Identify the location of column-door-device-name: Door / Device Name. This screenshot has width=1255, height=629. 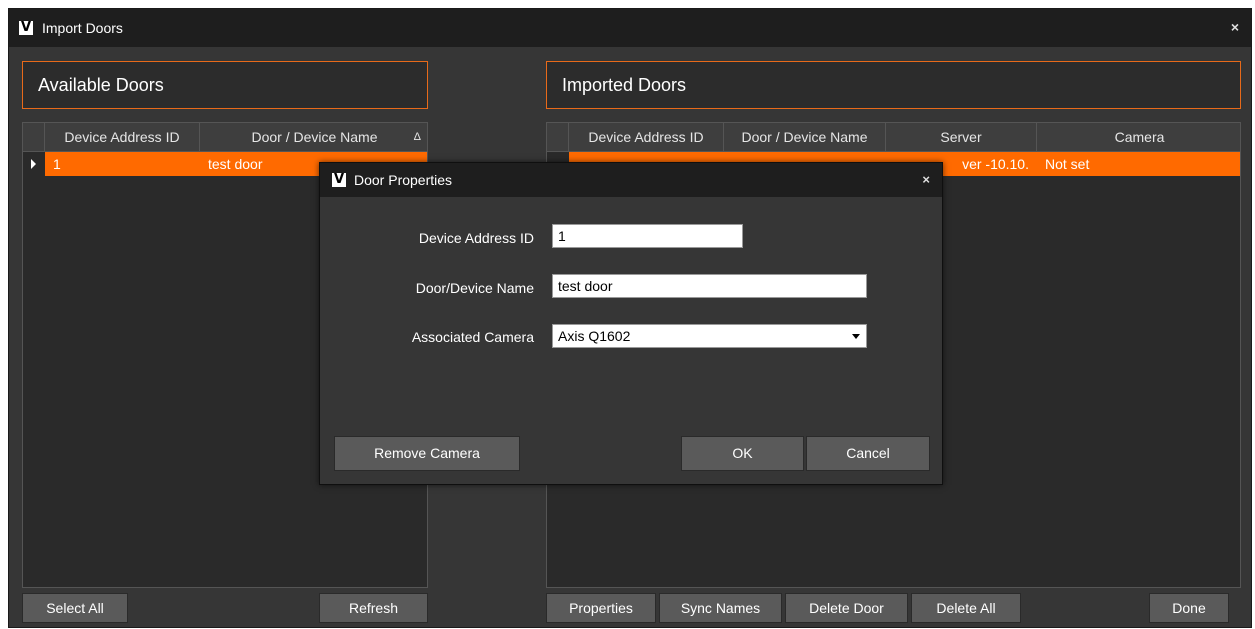
(805, 137).